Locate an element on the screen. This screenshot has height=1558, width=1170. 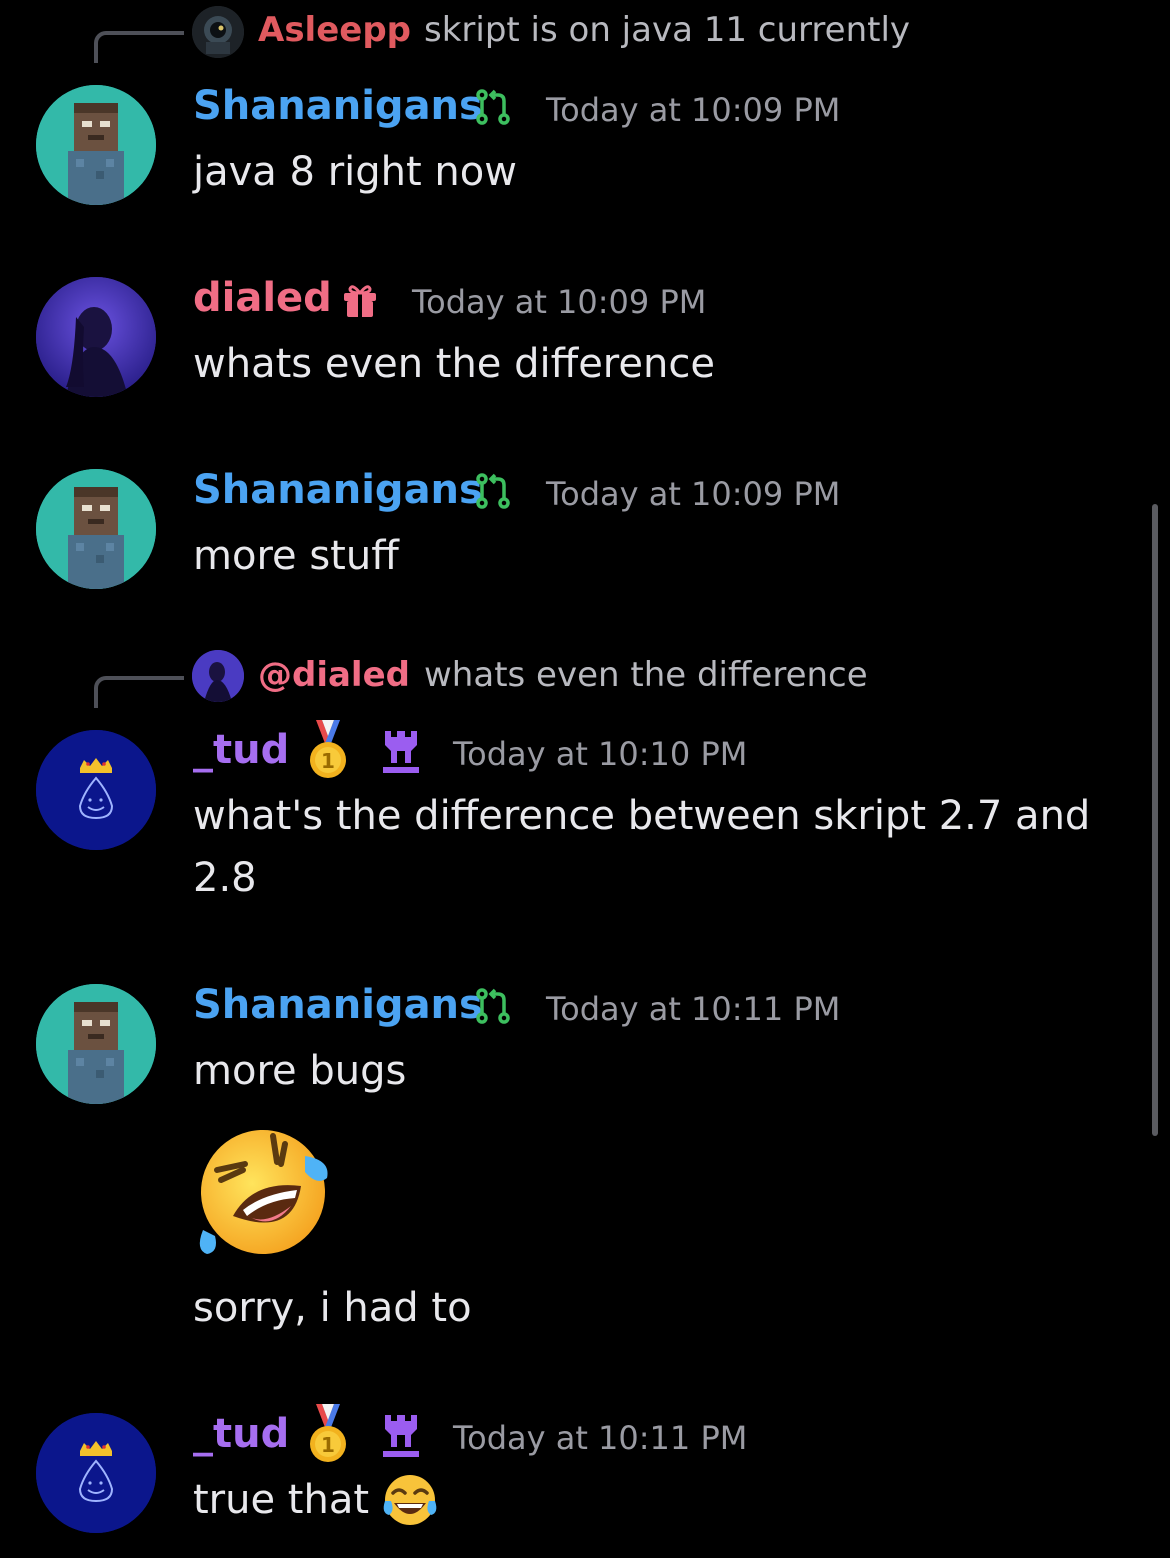
message-row: true that is located at coordinates (316, 1500).